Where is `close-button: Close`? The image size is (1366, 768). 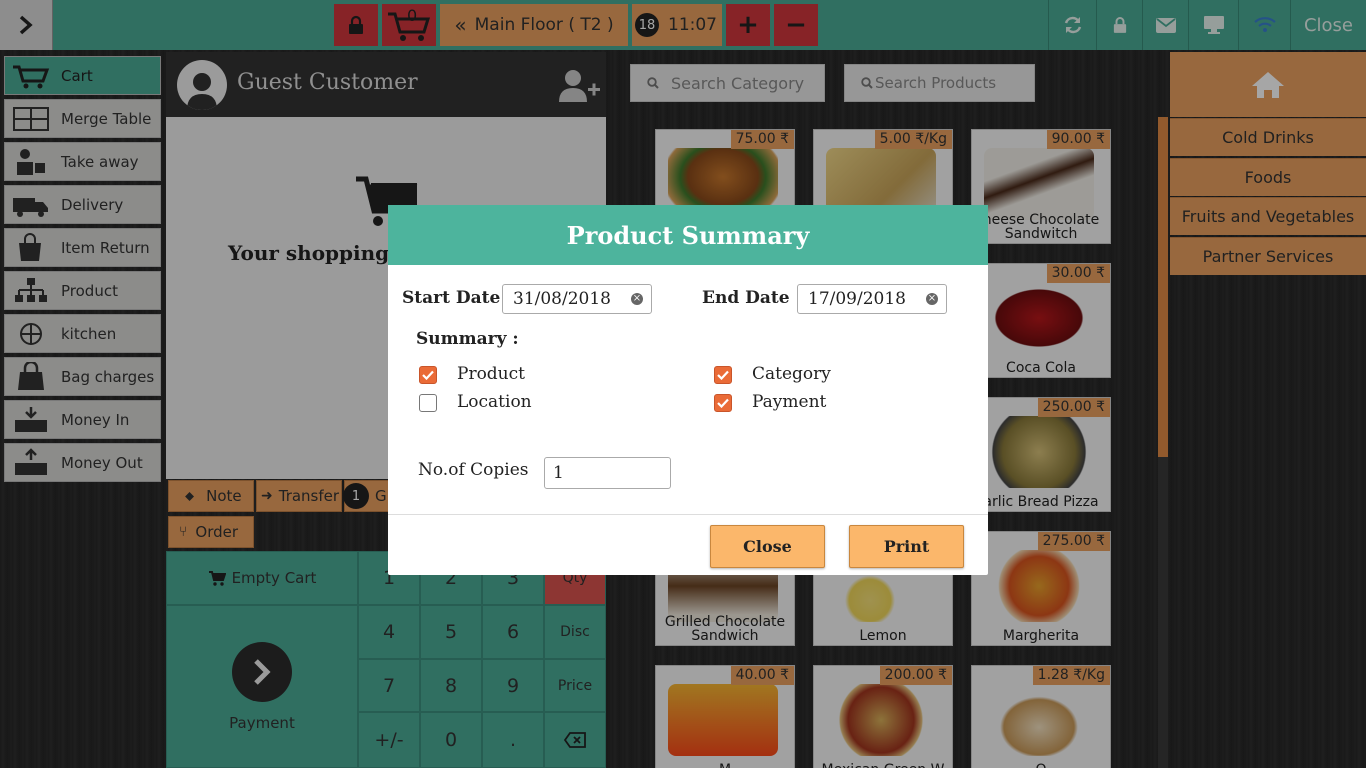 close-button: Close is located at coordinates (767, 546).